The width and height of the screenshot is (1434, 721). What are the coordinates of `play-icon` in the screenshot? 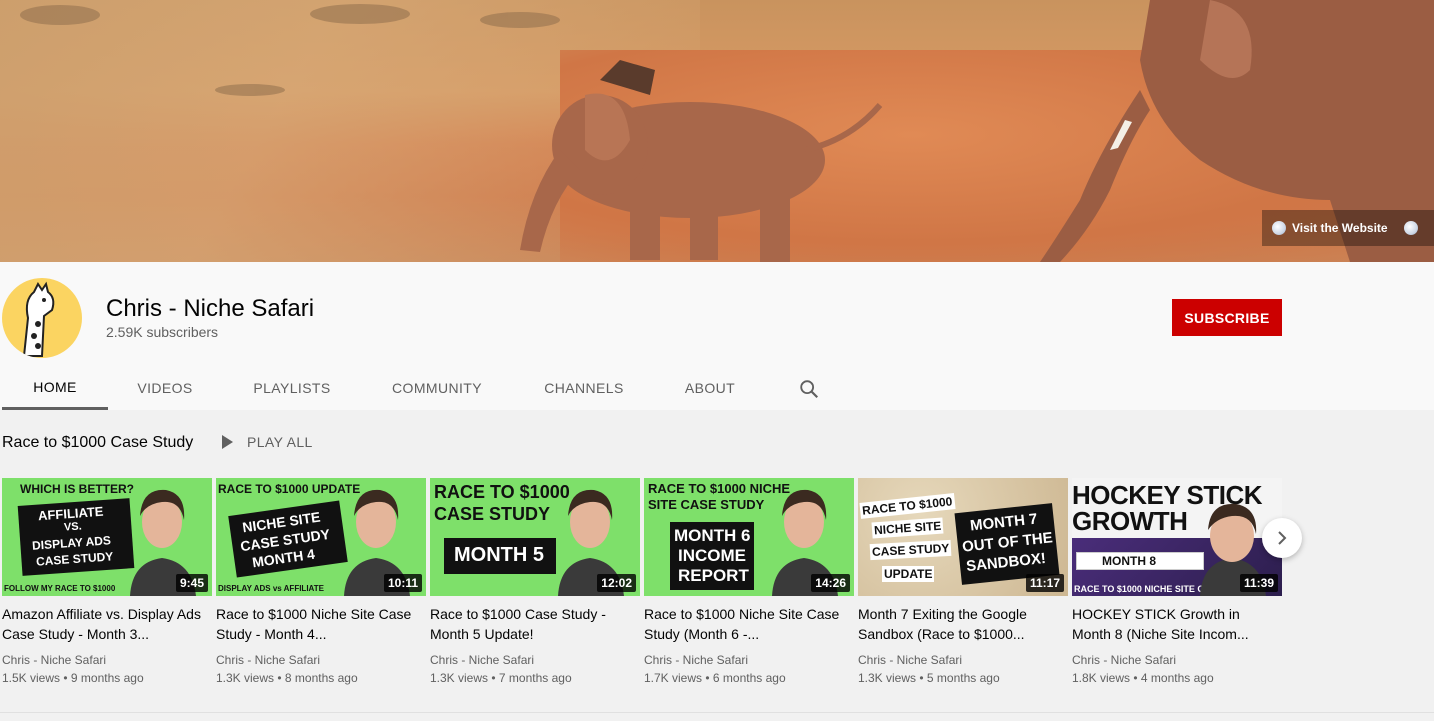 It's located at (227, 442).